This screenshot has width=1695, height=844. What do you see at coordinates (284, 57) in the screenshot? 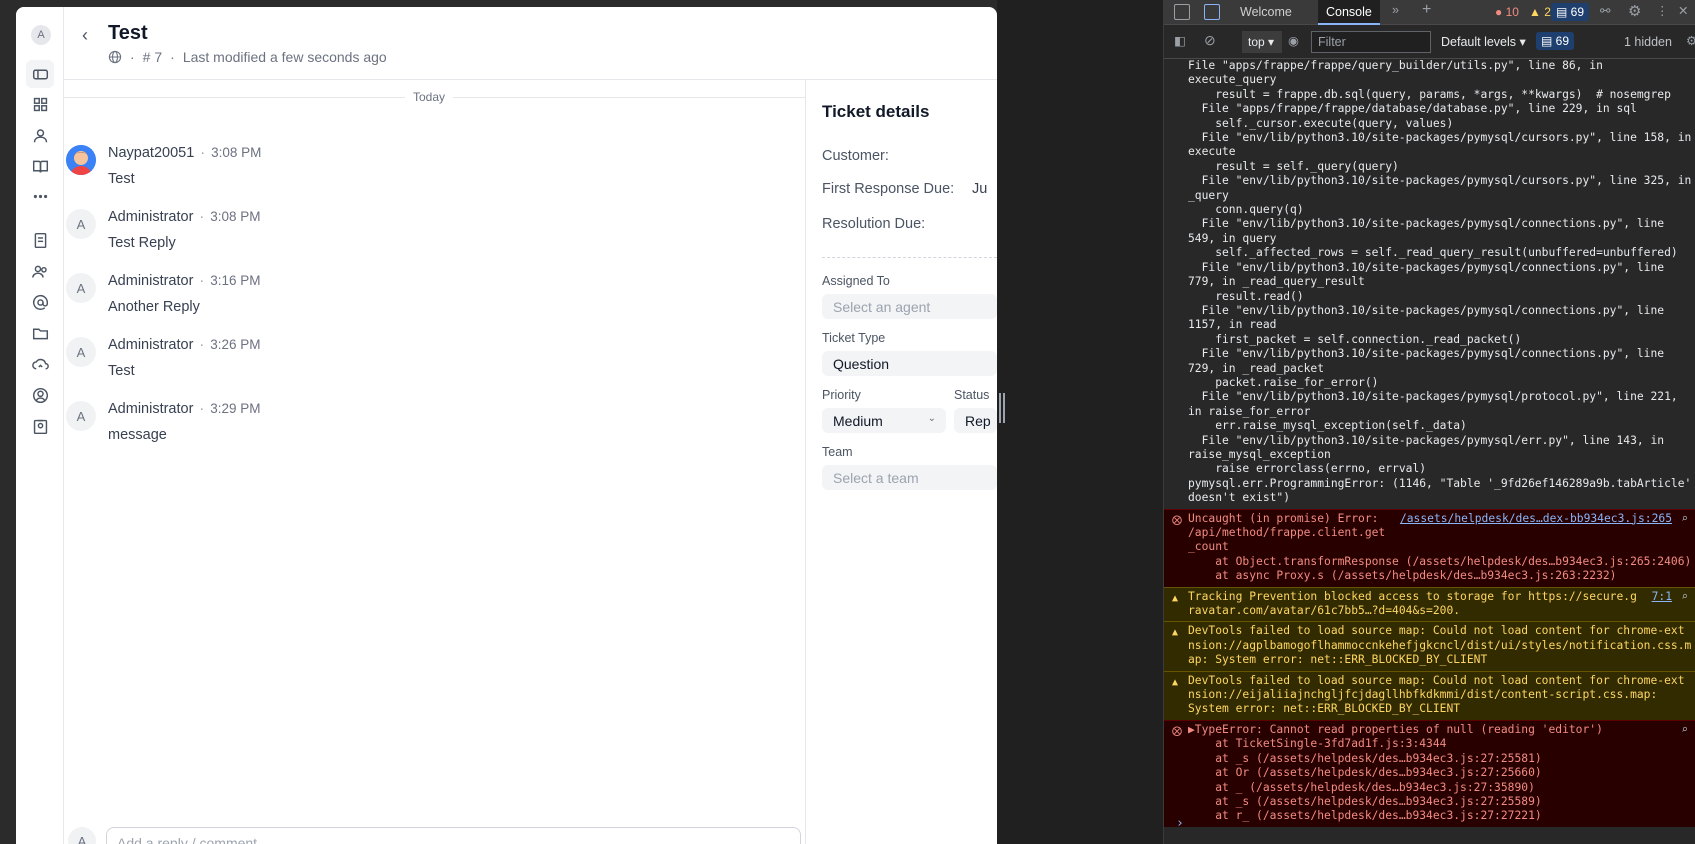
I see `last-modified: Last modified a few seconds ago` at bounding box center [284, 57].